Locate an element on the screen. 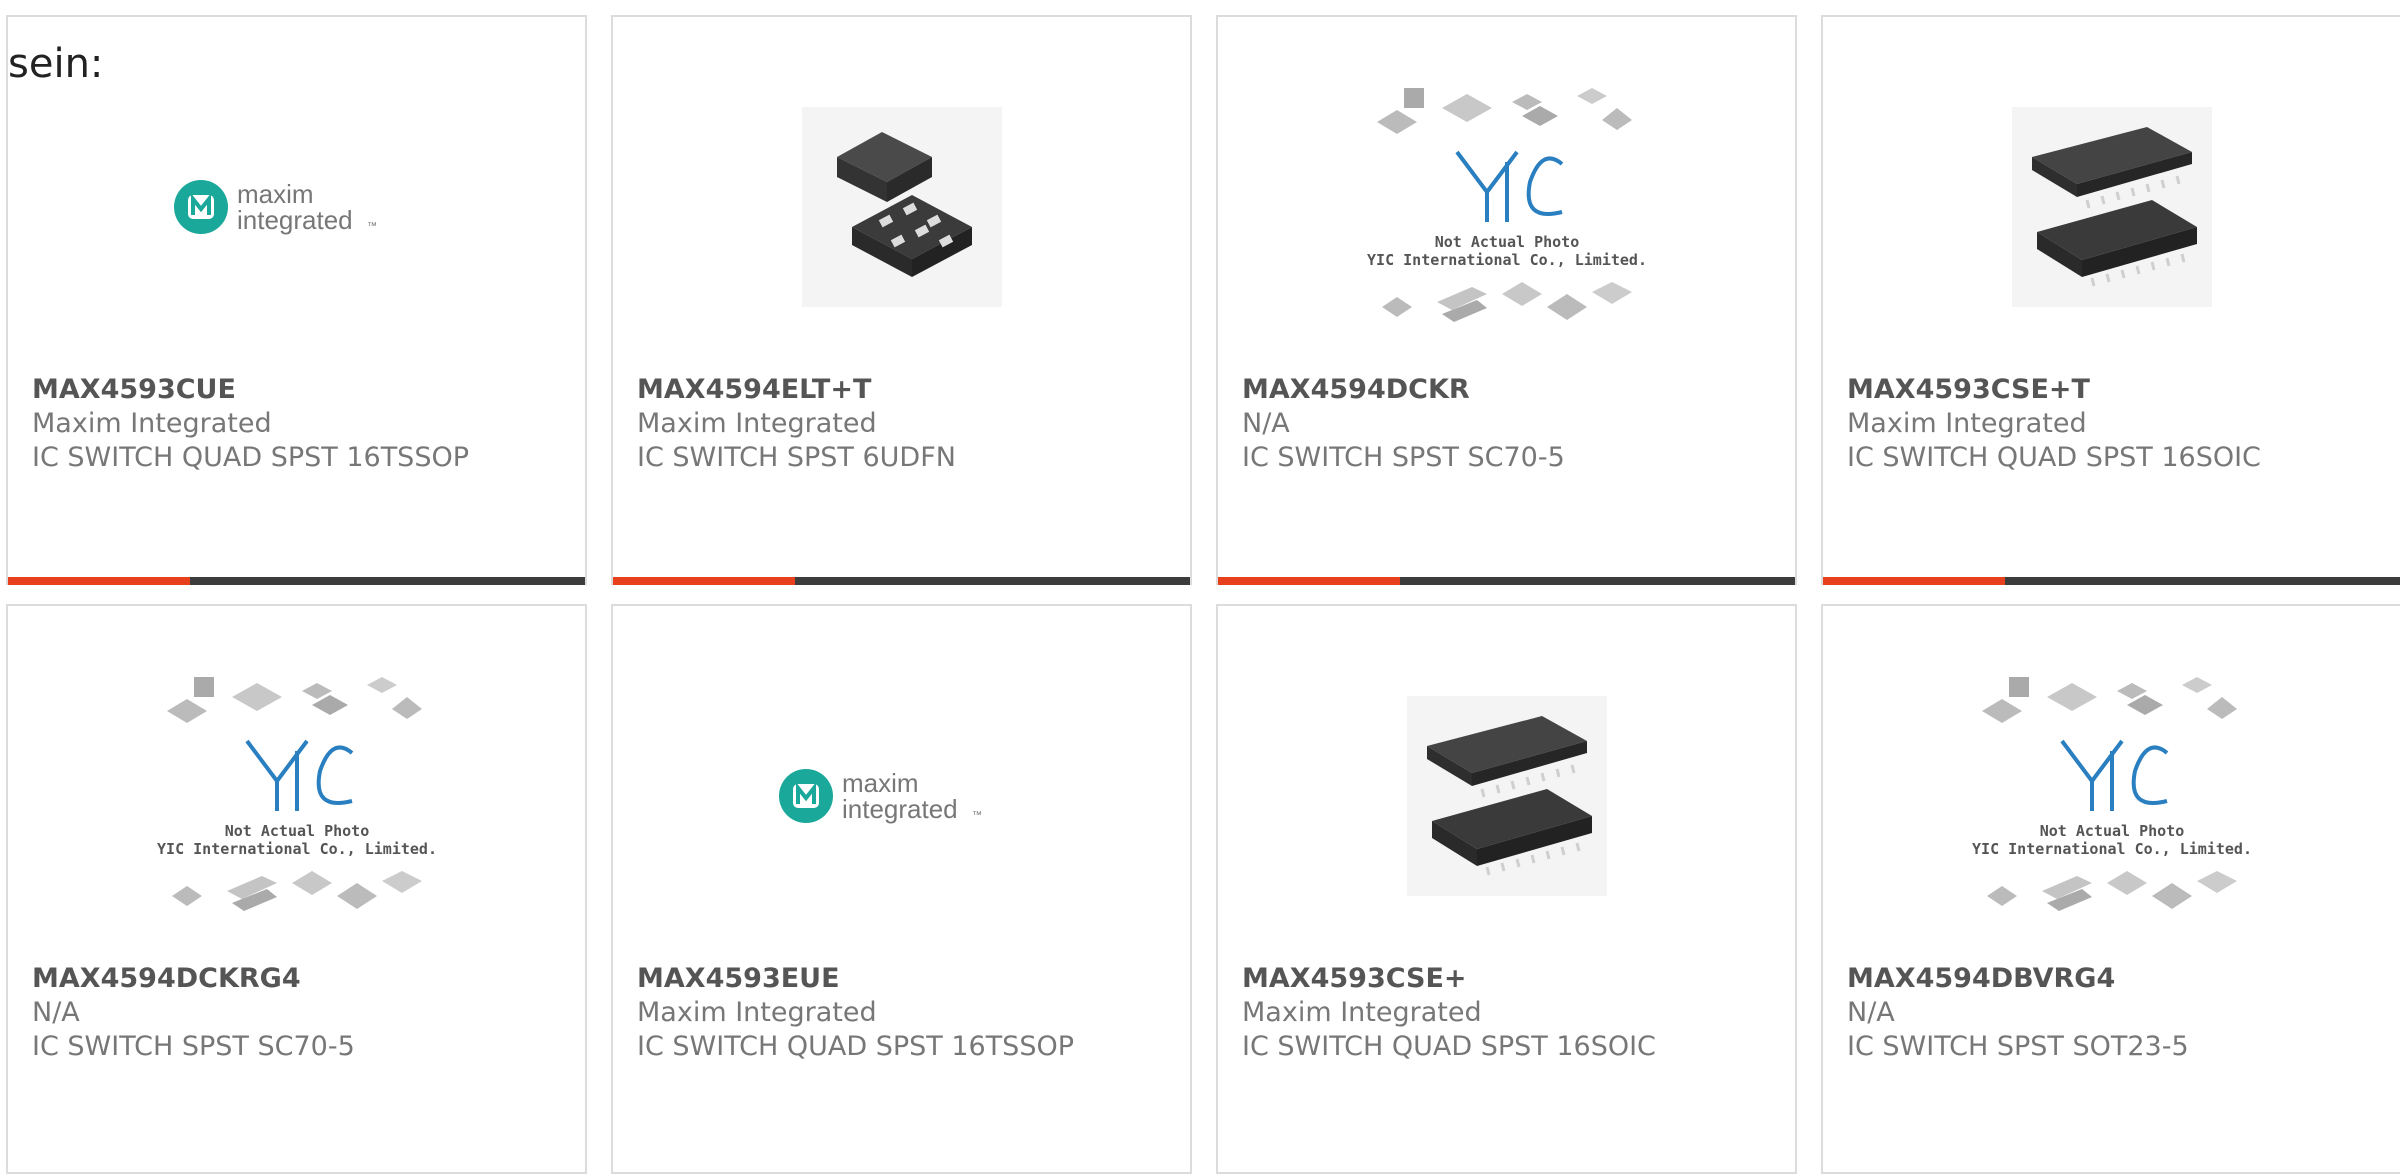 This screenshot has width=2400, height=1174. part-number-link: MAX4594DBVRG4 is located at coordinates (2018, 979).